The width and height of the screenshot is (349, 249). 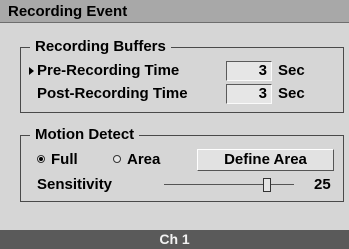 What do you see at coordinates (174, 239) in the screenshot?
I see `channel-status-bar: Ch 1` at bounding box center [174, 239].